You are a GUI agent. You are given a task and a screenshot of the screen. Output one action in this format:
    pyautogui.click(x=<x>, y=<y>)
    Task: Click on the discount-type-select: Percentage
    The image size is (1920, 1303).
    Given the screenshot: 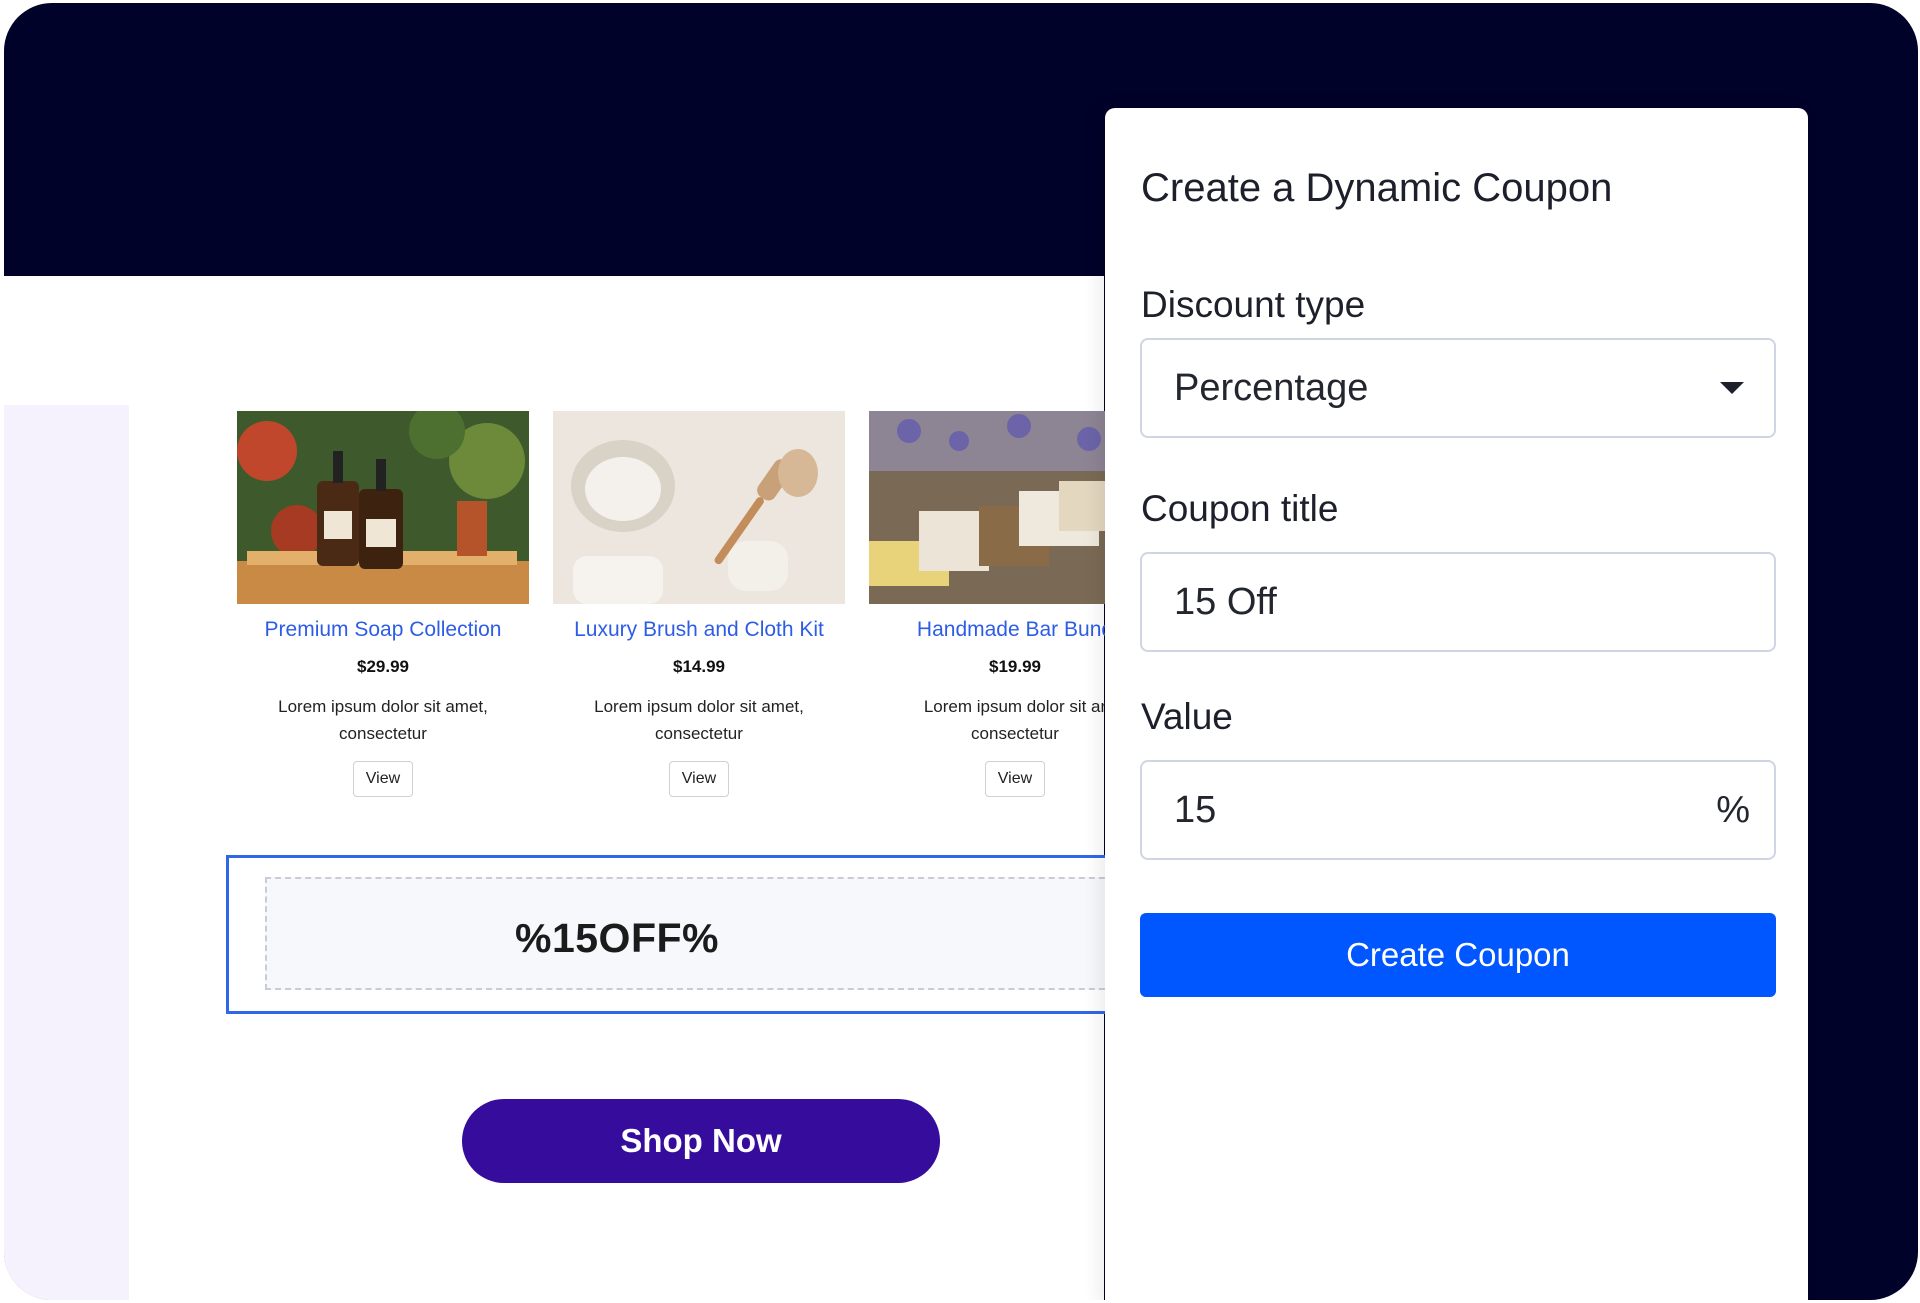 What is the action you would take?
    pyautogui.click(x=1458, y=388)
    